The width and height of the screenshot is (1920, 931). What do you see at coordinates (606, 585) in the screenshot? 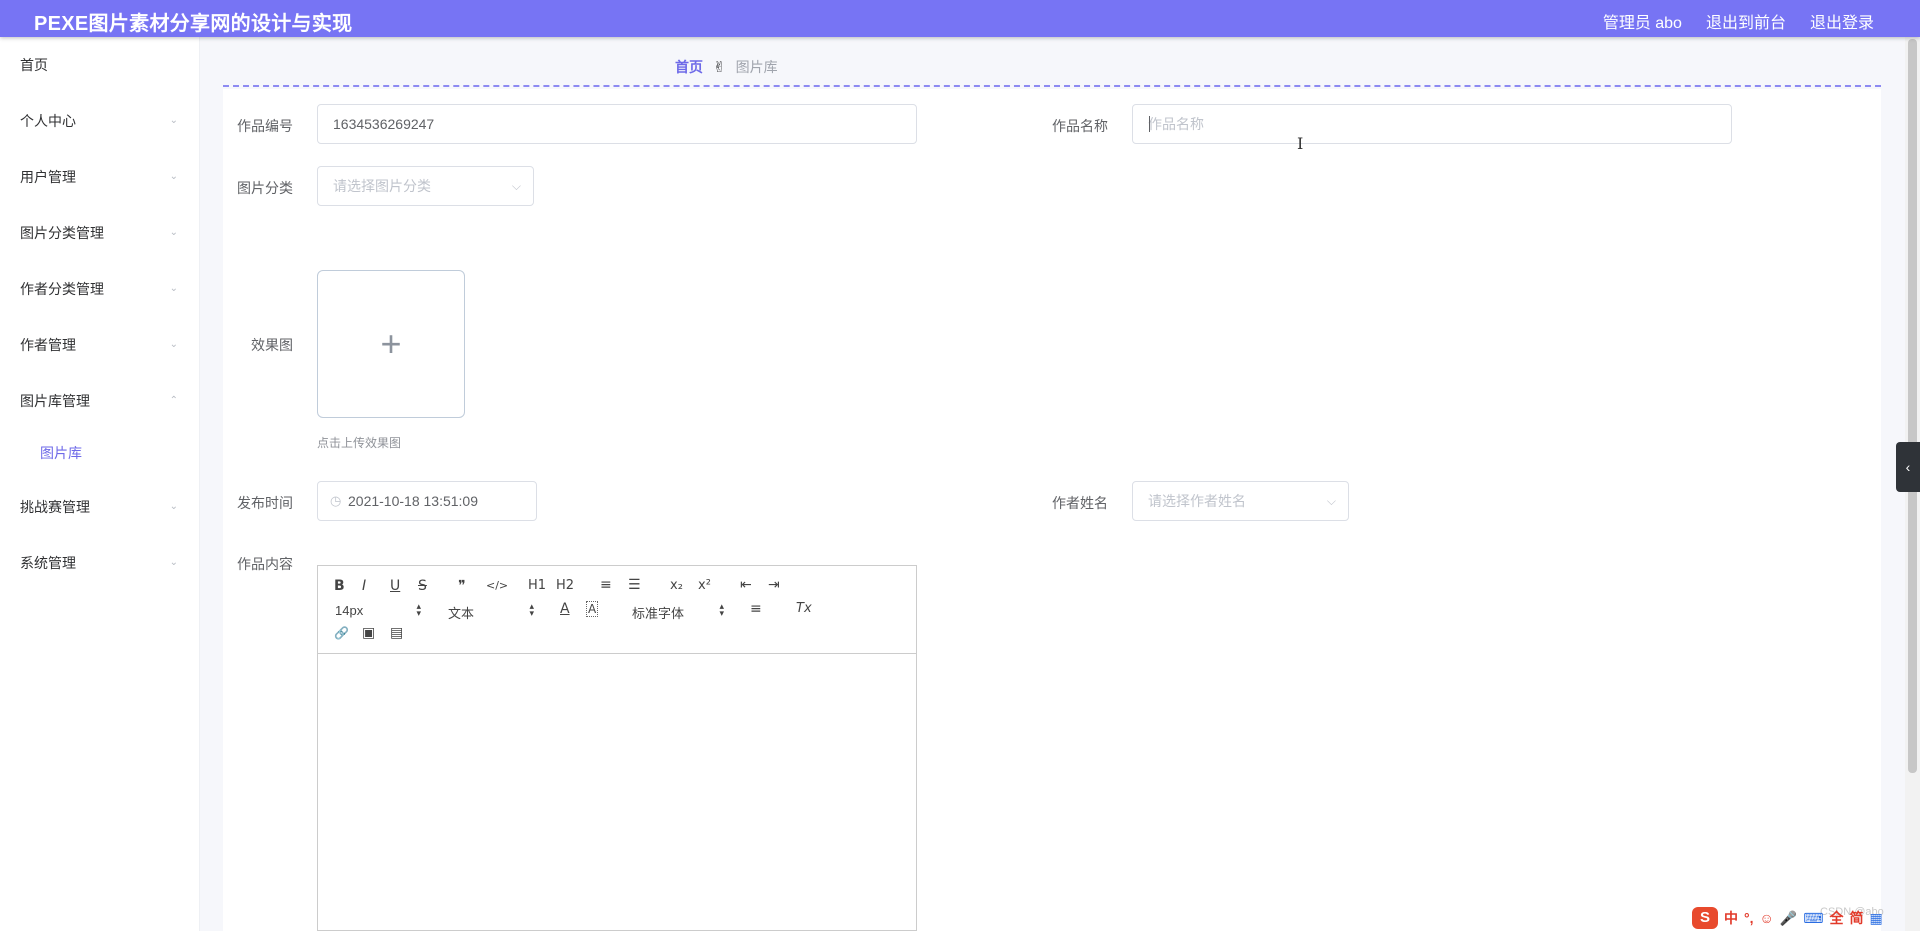
I see `ordered-list-button: ≡` at bounding box center [606, 585].